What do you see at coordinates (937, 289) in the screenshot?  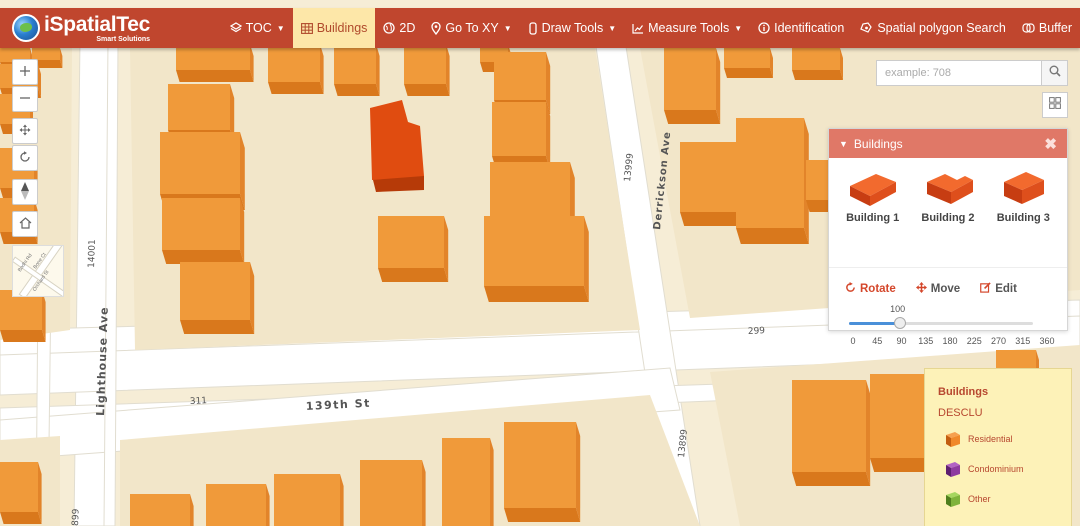 I see `move-tool-button: Move` at bounding box center [937, 289].